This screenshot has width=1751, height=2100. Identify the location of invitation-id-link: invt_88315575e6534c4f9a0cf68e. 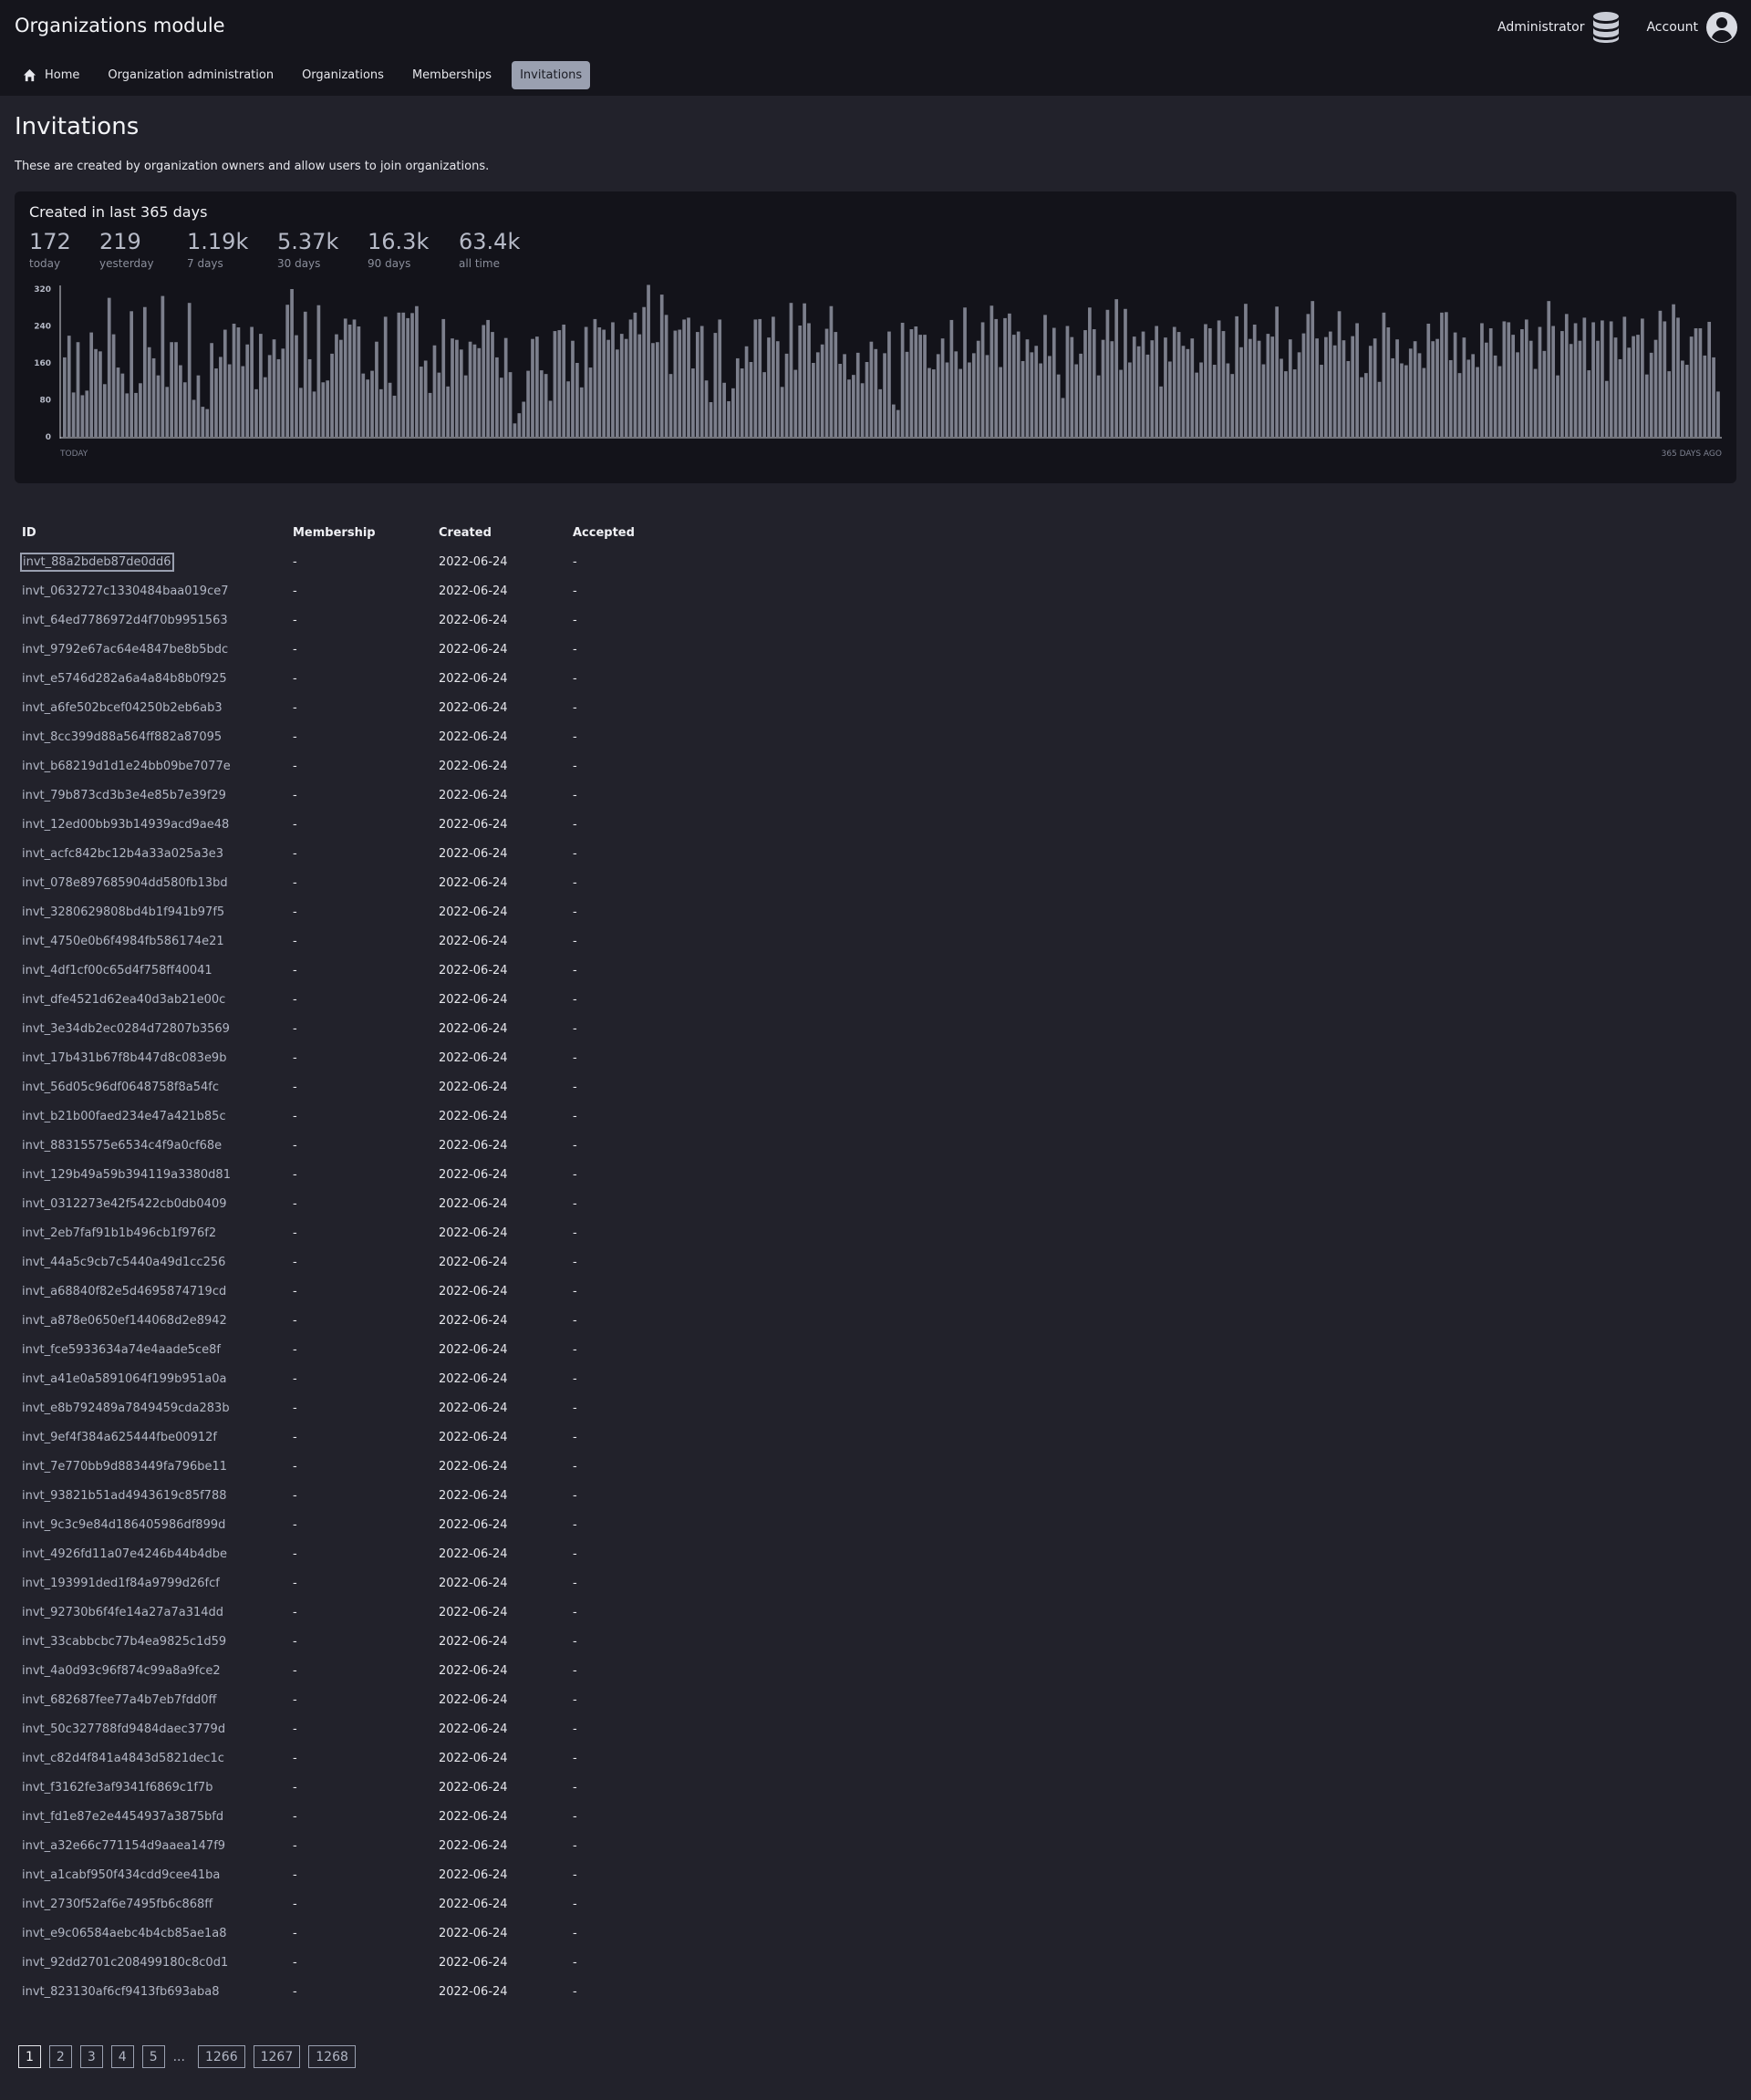
(122, 1146).